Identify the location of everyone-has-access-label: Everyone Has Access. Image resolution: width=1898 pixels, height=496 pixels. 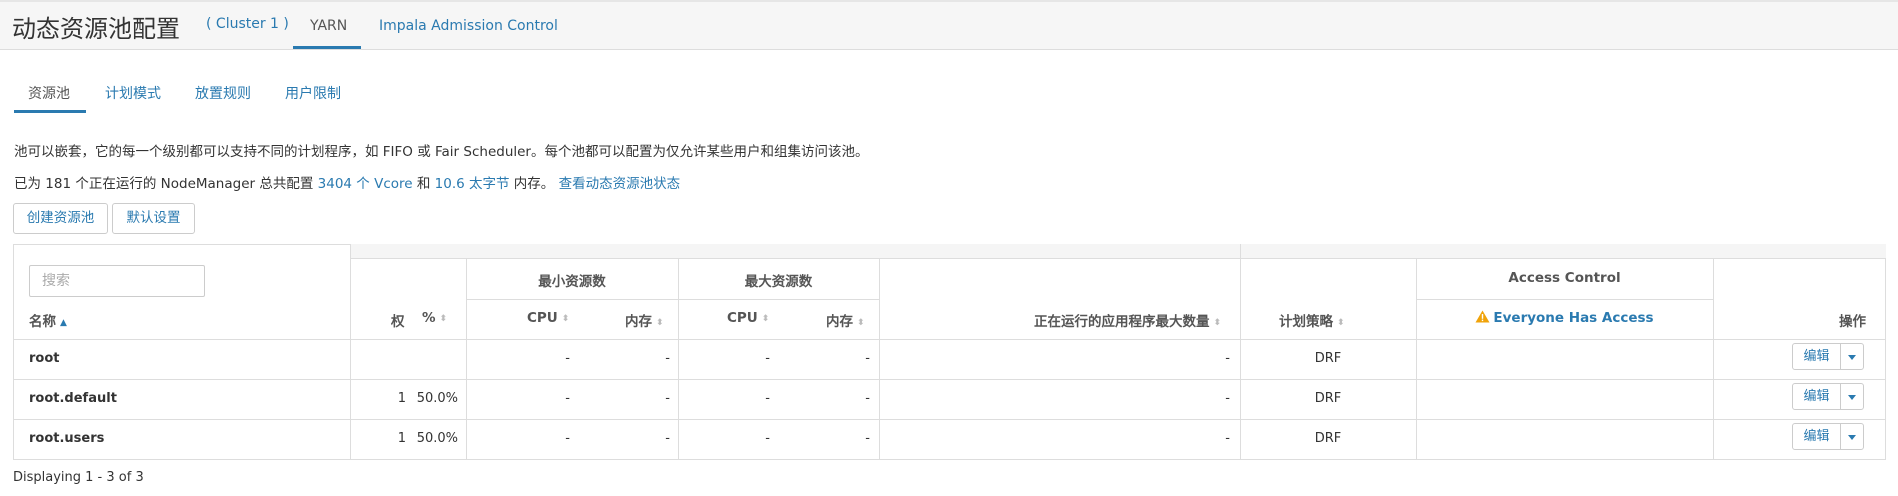
(1573, 318).